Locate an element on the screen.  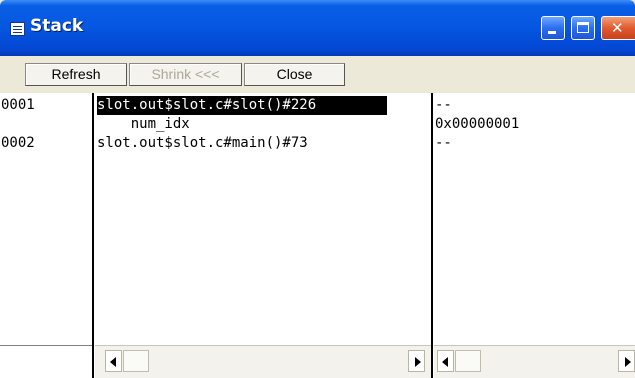
maximize-button is located at coordinates (583, 28).